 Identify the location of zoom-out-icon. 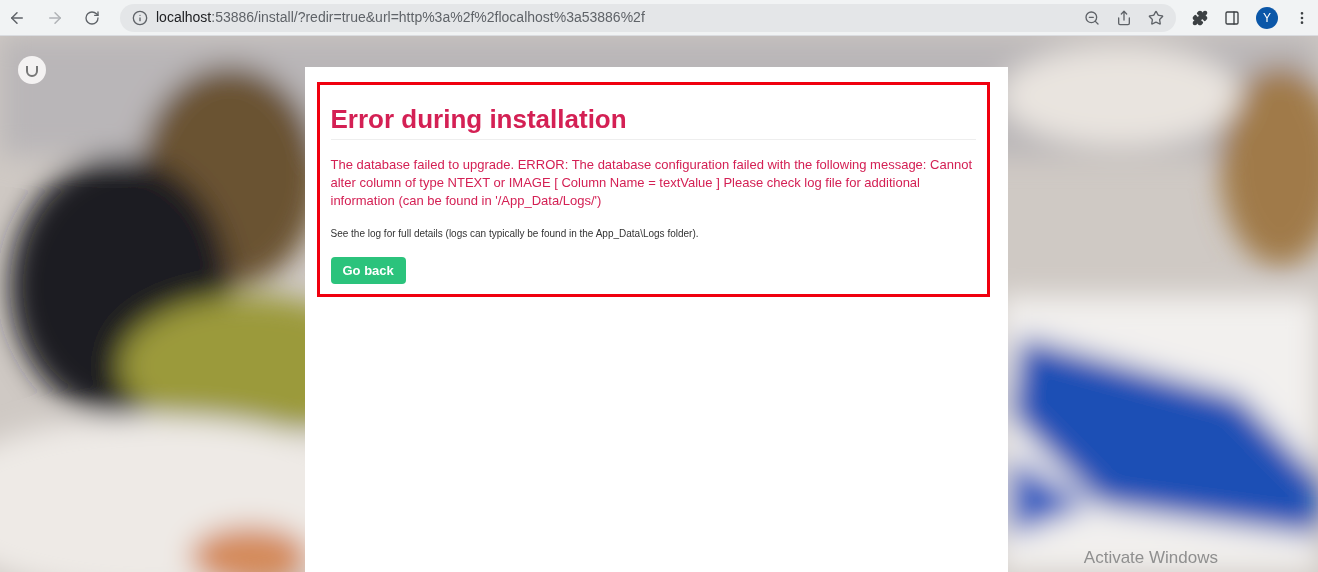
(1092, 17).